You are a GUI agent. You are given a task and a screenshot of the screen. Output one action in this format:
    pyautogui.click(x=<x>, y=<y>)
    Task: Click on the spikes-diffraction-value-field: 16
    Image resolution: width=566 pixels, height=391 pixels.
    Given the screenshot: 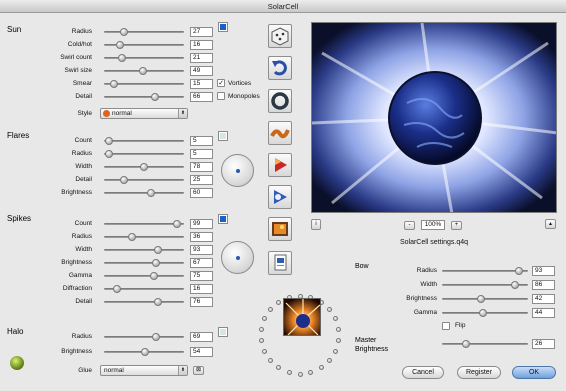 What is the action you would take?
    pyautogui.click(x=201, y=289)
    